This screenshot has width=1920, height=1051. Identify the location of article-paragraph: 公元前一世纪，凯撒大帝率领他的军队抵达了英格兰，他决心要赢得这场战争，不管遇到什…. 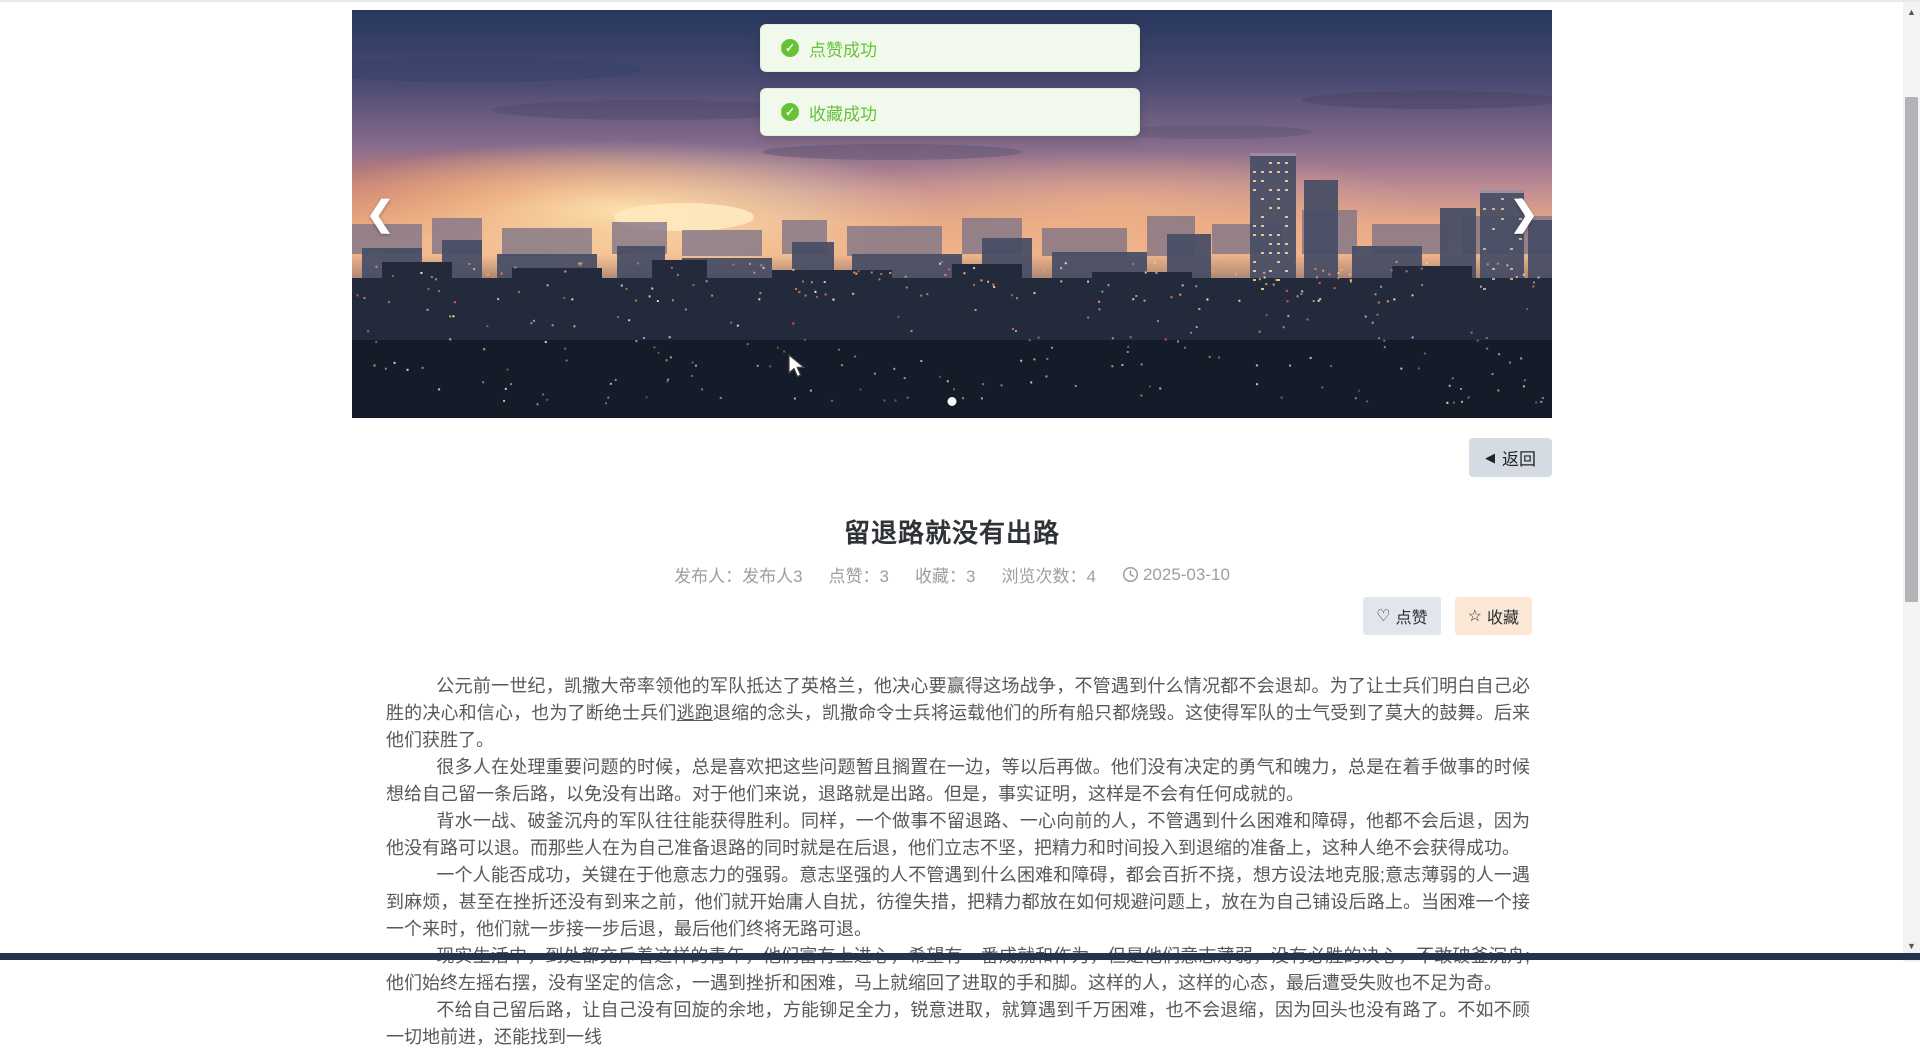
(958, 713).